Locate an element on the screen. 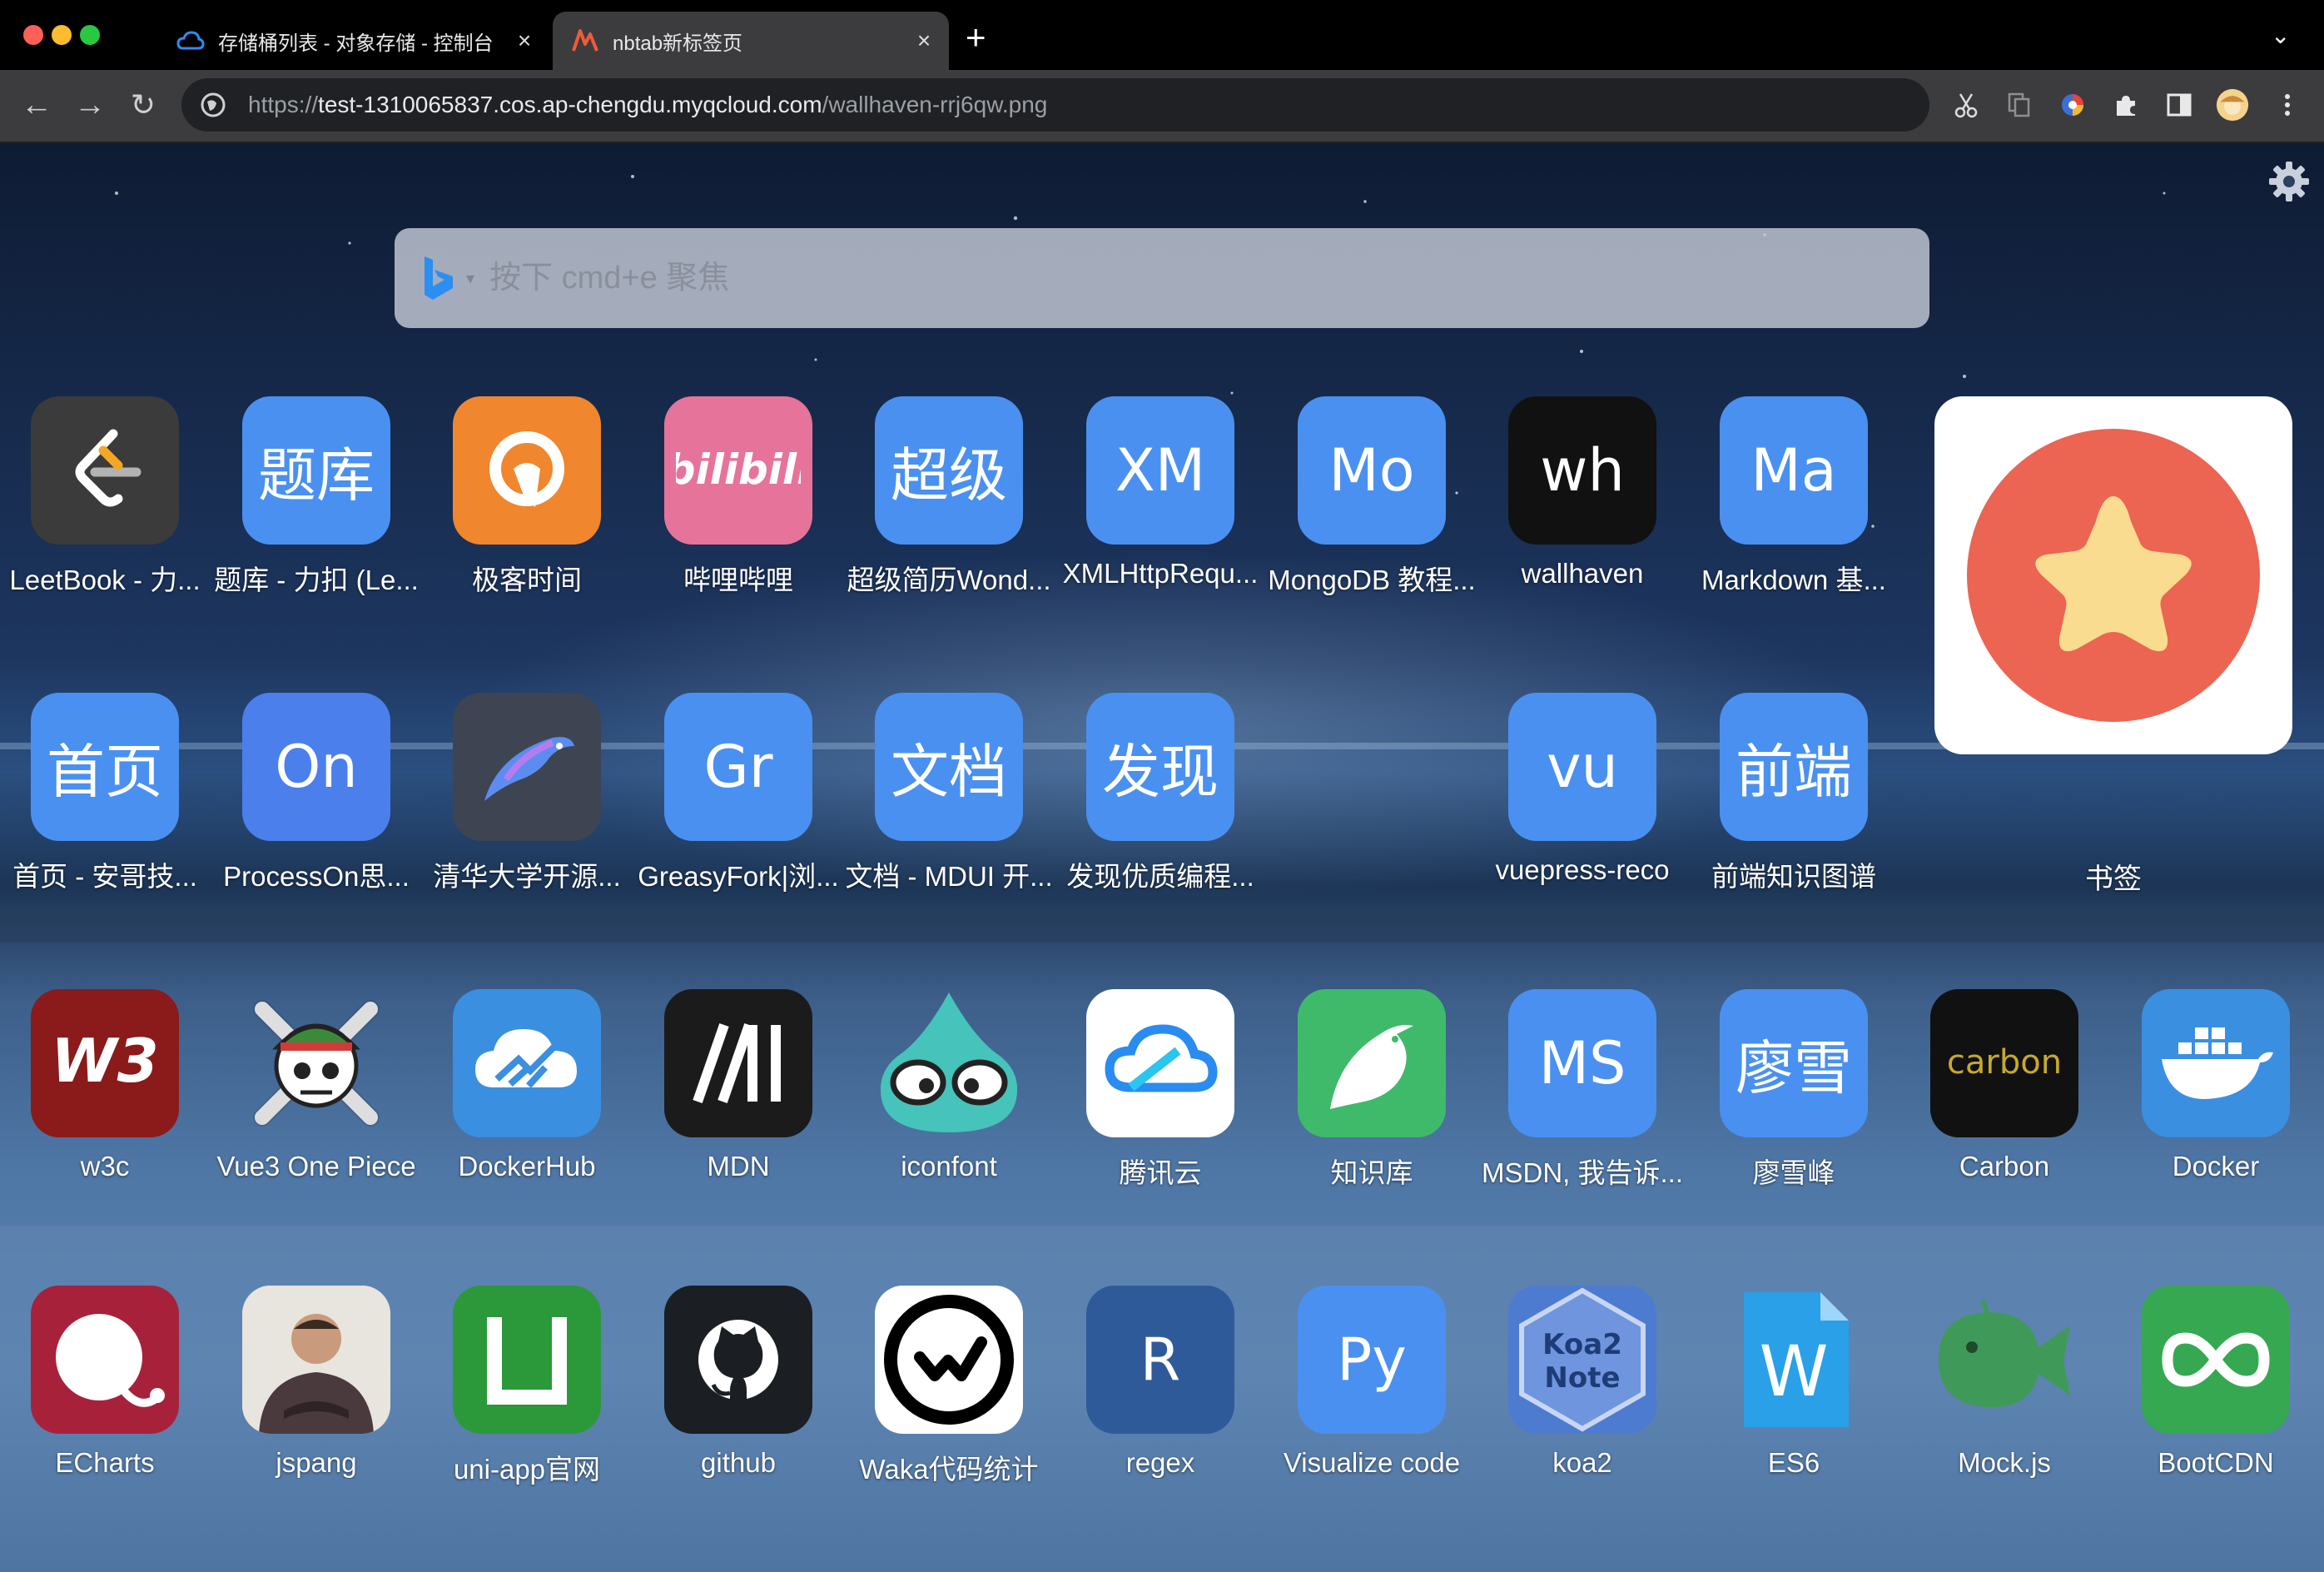 The width and height of the screenshot is (2324, 1572). app-shortcut: Waka代码统计 is located at coordinates (949, 1386).